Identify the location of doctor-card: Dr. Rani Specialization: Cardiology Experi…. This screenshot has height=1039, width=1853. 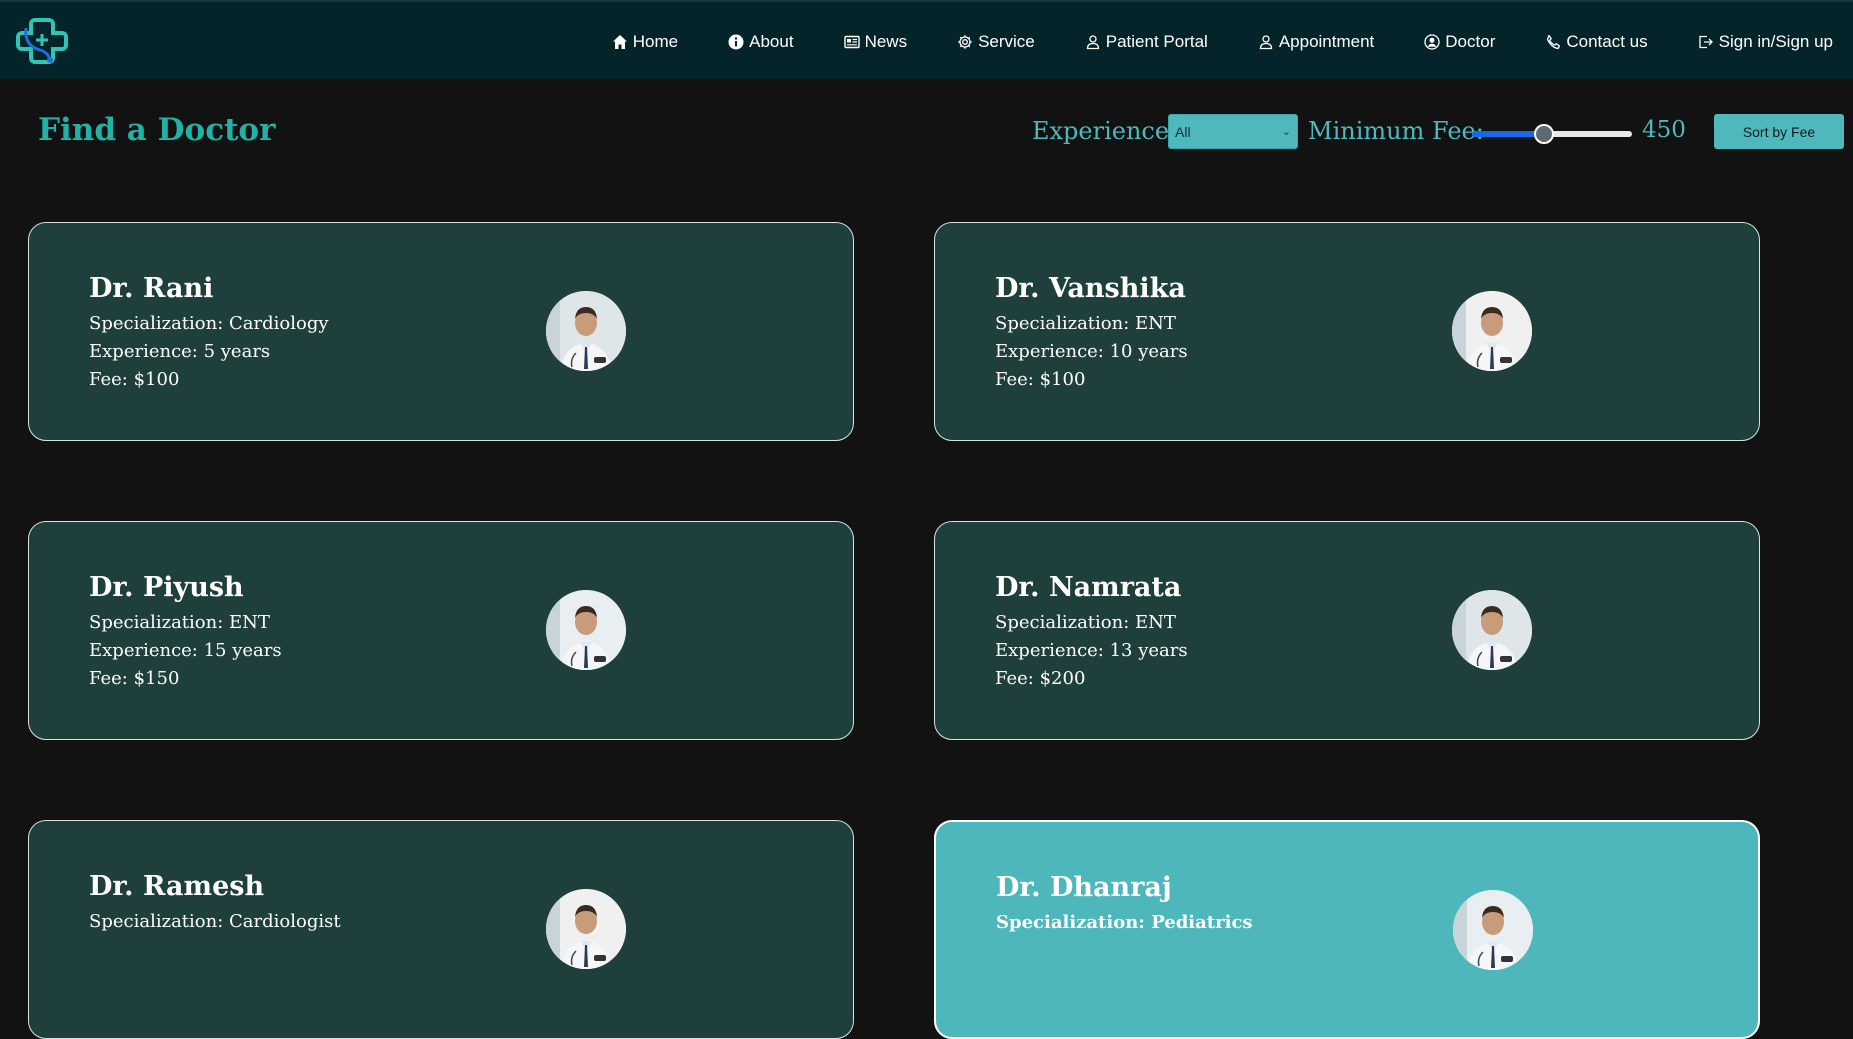
(441, 331).